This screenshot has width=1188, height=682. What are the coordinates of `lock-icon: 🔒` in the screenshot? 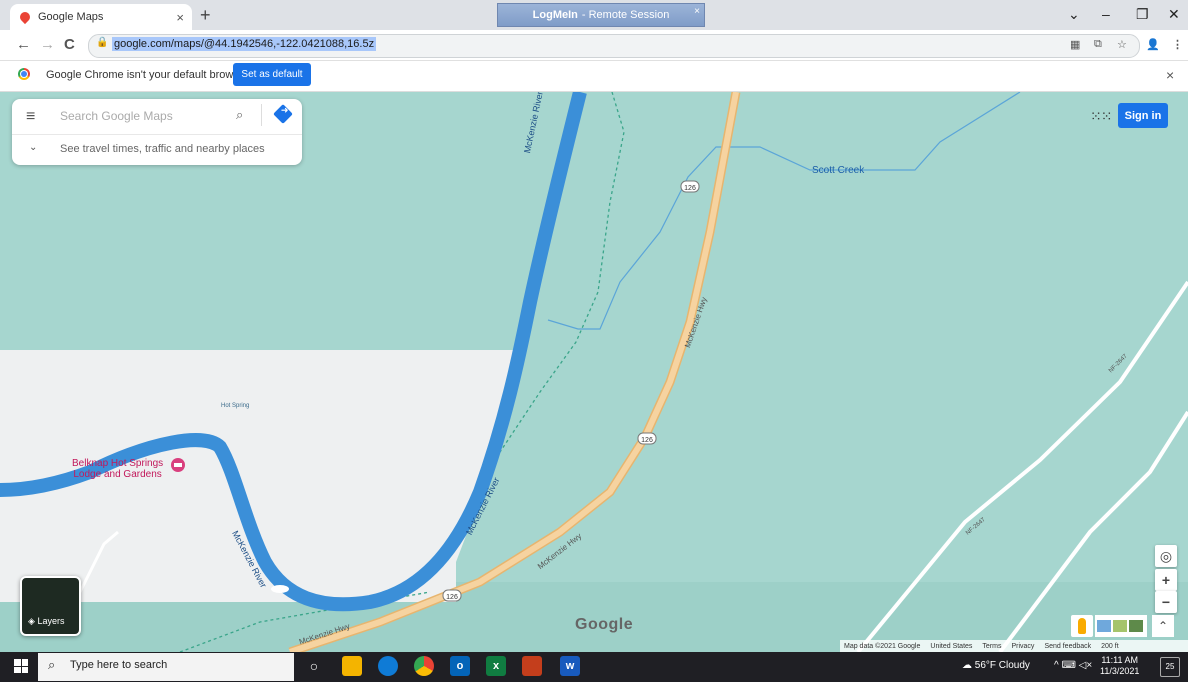 It's located at (102, 42).